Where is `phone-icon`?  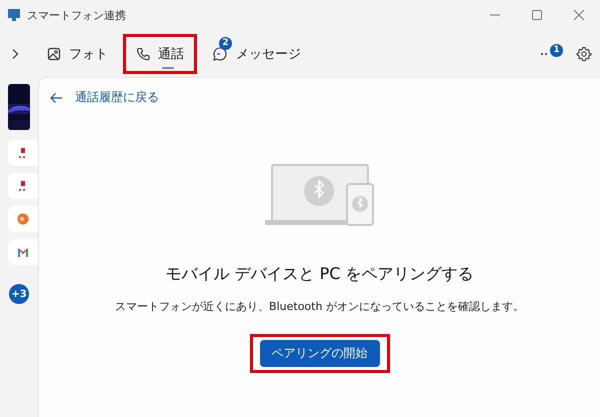 phone-icon is located at coordinates (143, 53).